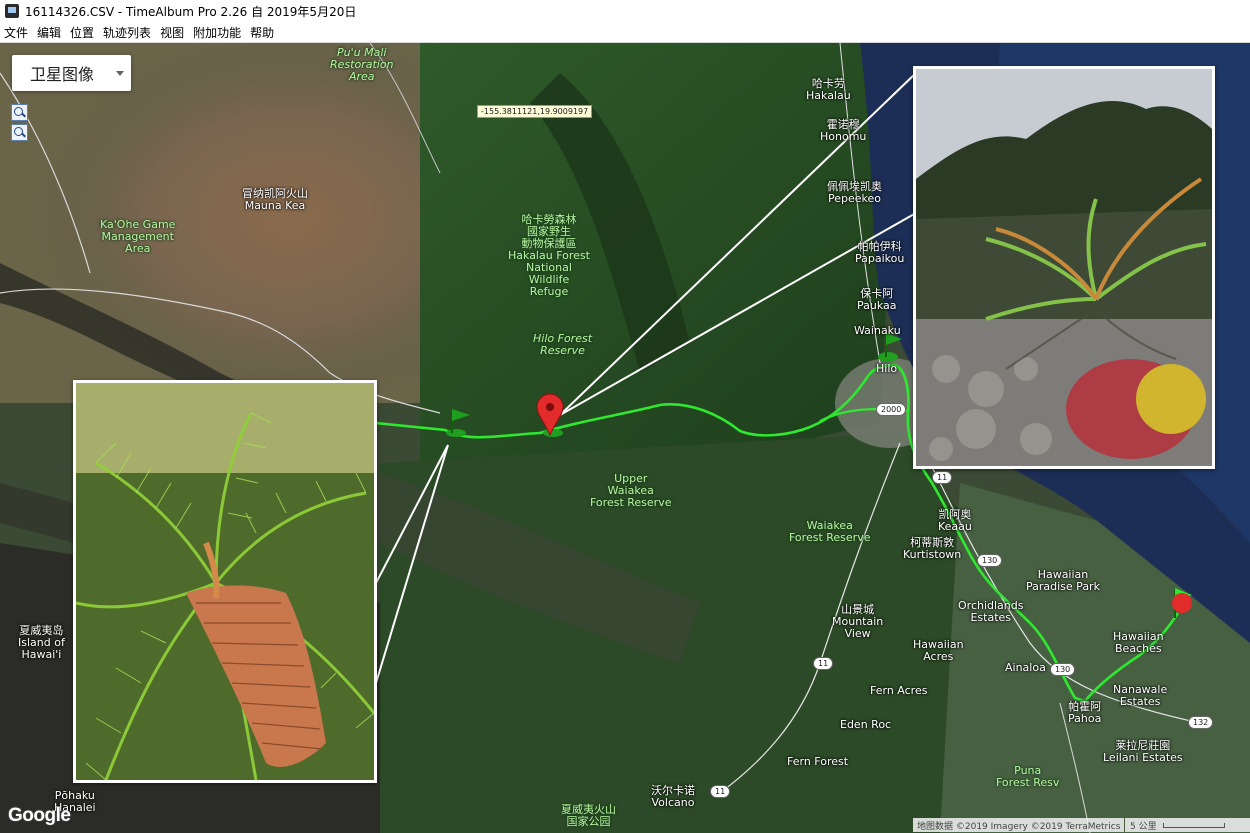  I want to click on map-label-upper-waiakea: Upper Waiakea Forest Reserve, so click(631, 490).